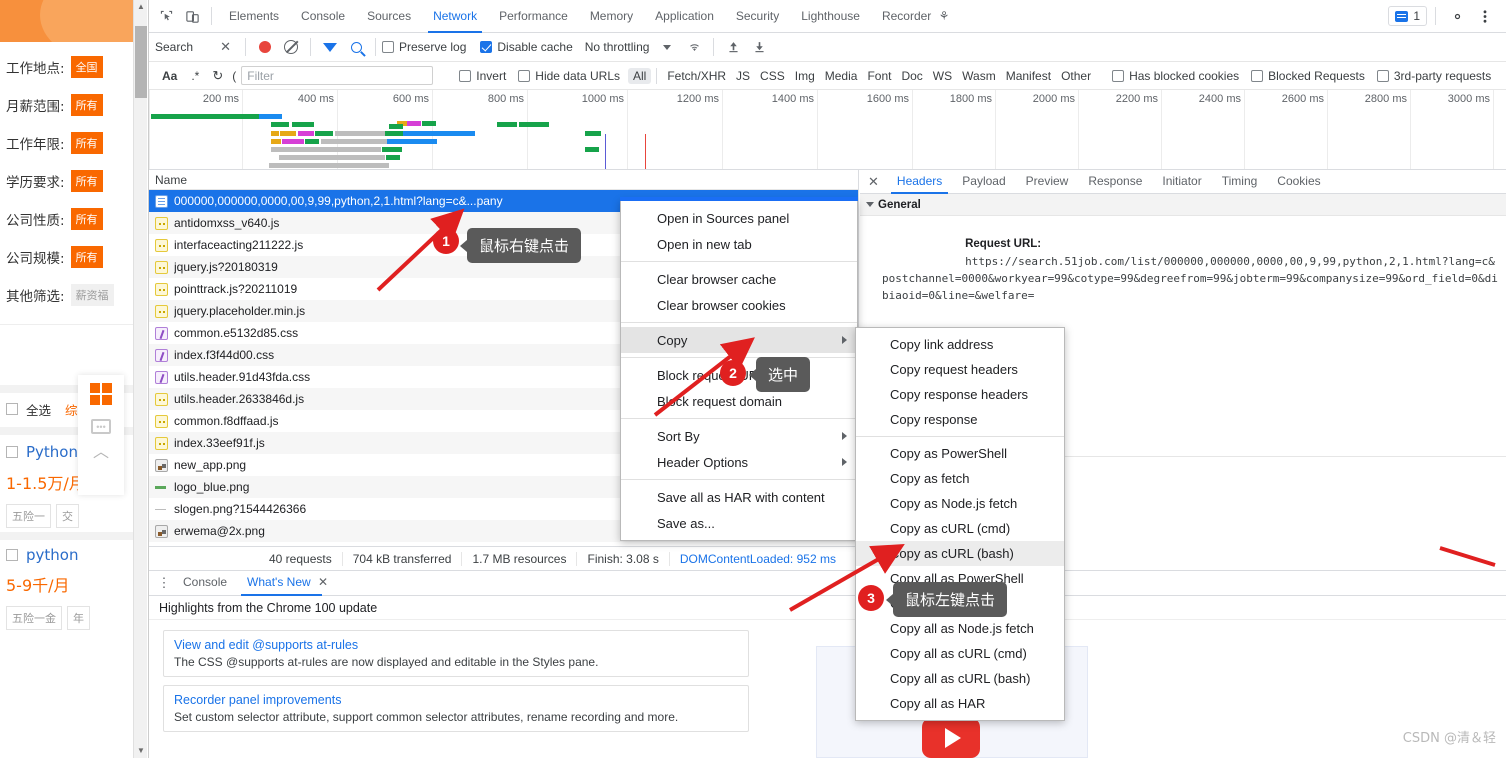 Image resolution: width=1506 pixels, height=758 pixels. Describe the element at coordinates (1433, 76) in the screenshot. I see `third-party-requests-option: 3rd-party requests` at that location.